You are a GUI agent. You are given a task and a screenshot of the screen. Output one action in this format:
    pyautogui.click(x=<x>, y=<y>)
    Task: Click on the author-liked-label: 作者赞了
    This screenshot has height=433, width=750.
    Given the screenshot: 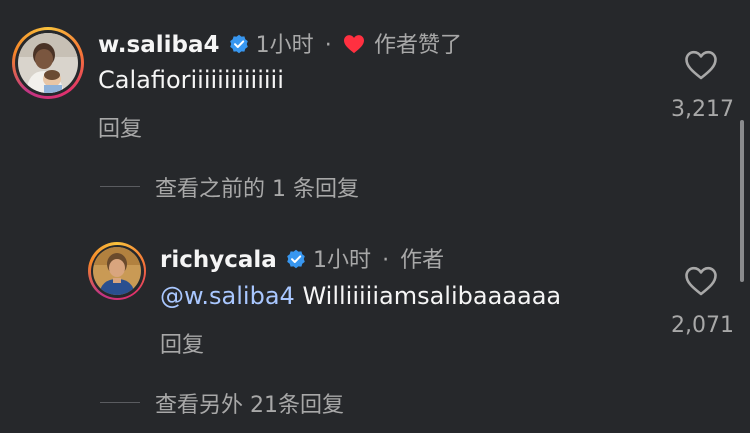 What is the action you would take?
    pyautogui.click(x=417, y=45)
    